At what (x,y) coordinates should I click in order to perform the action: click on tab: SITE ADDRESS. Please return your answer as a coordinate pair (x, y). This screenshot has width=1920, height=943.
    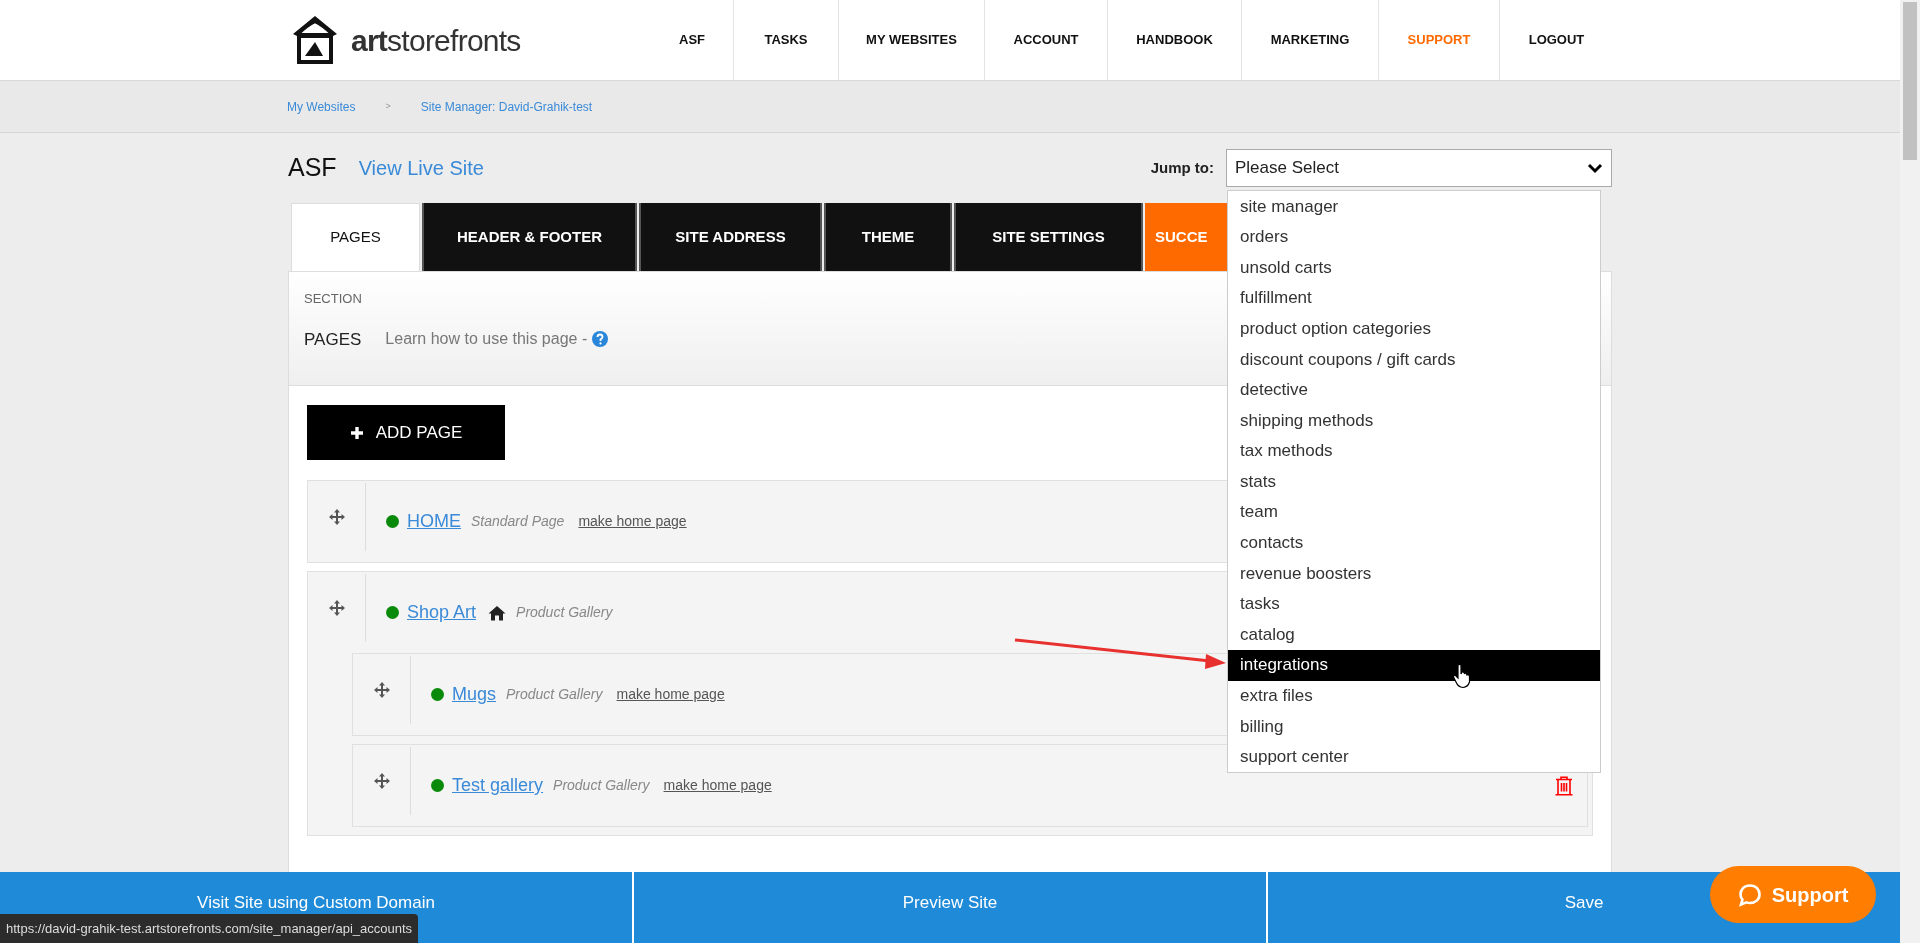
    Looking at the image, I should click on (730, 237).